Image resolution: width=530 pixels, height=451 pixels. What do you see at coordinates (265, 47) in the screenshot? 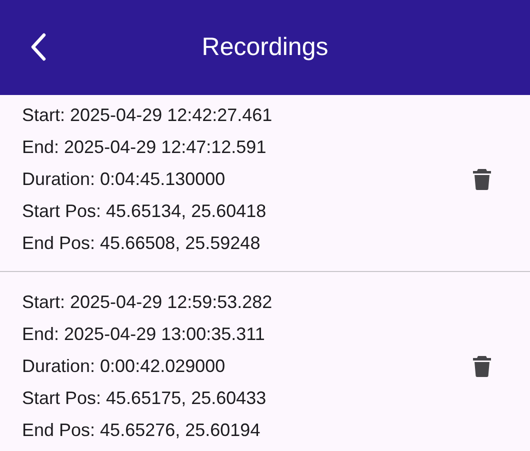
I see `screen-title: Recordings` at bounding box center [265, 47].